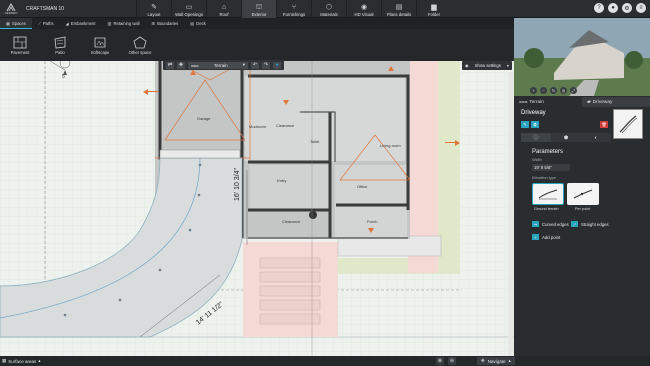 The width and height of the screenshot is (650, 366). I want to click on chevron-down-icon: ▾, so click(507, 65).